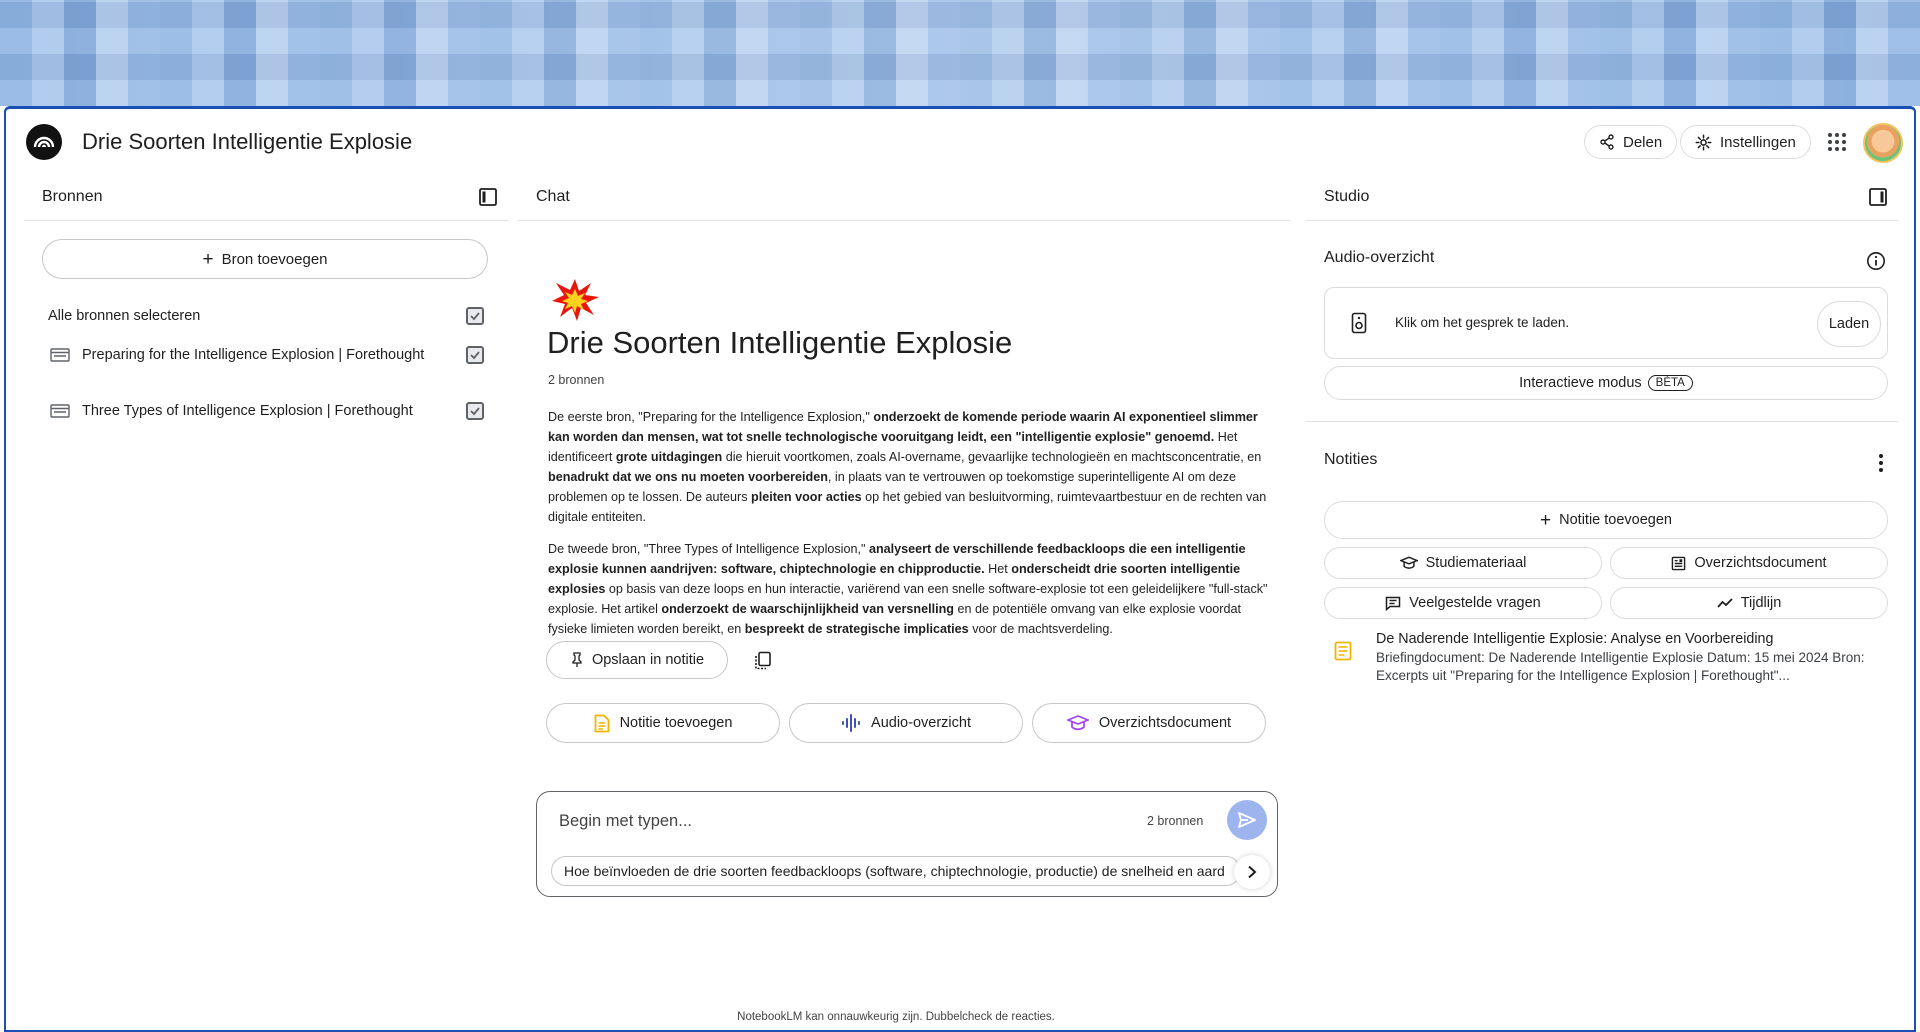 The image size is (1920, 1032). I want to click on document-list-icon, so click(1679, 563).